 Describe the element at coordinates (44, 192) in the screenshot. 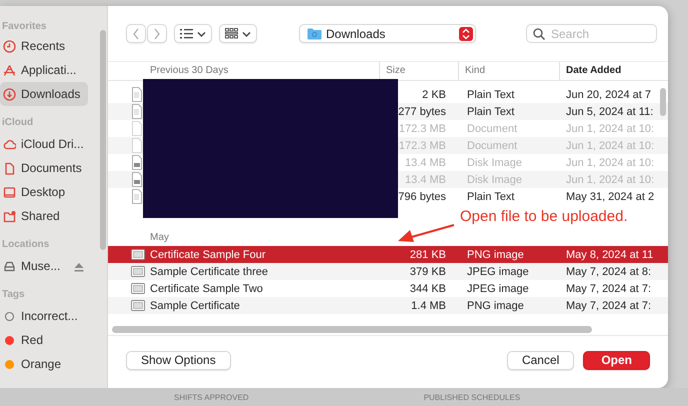

I see `sidebar-item: Desktop` at that location.